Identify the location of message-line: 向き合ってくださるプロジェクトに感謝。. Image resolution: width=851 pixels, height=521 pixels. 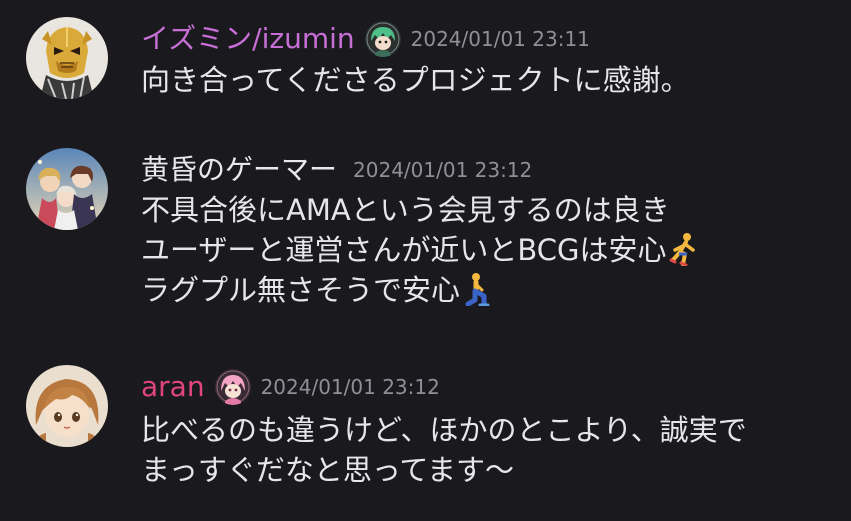
(415, 80).